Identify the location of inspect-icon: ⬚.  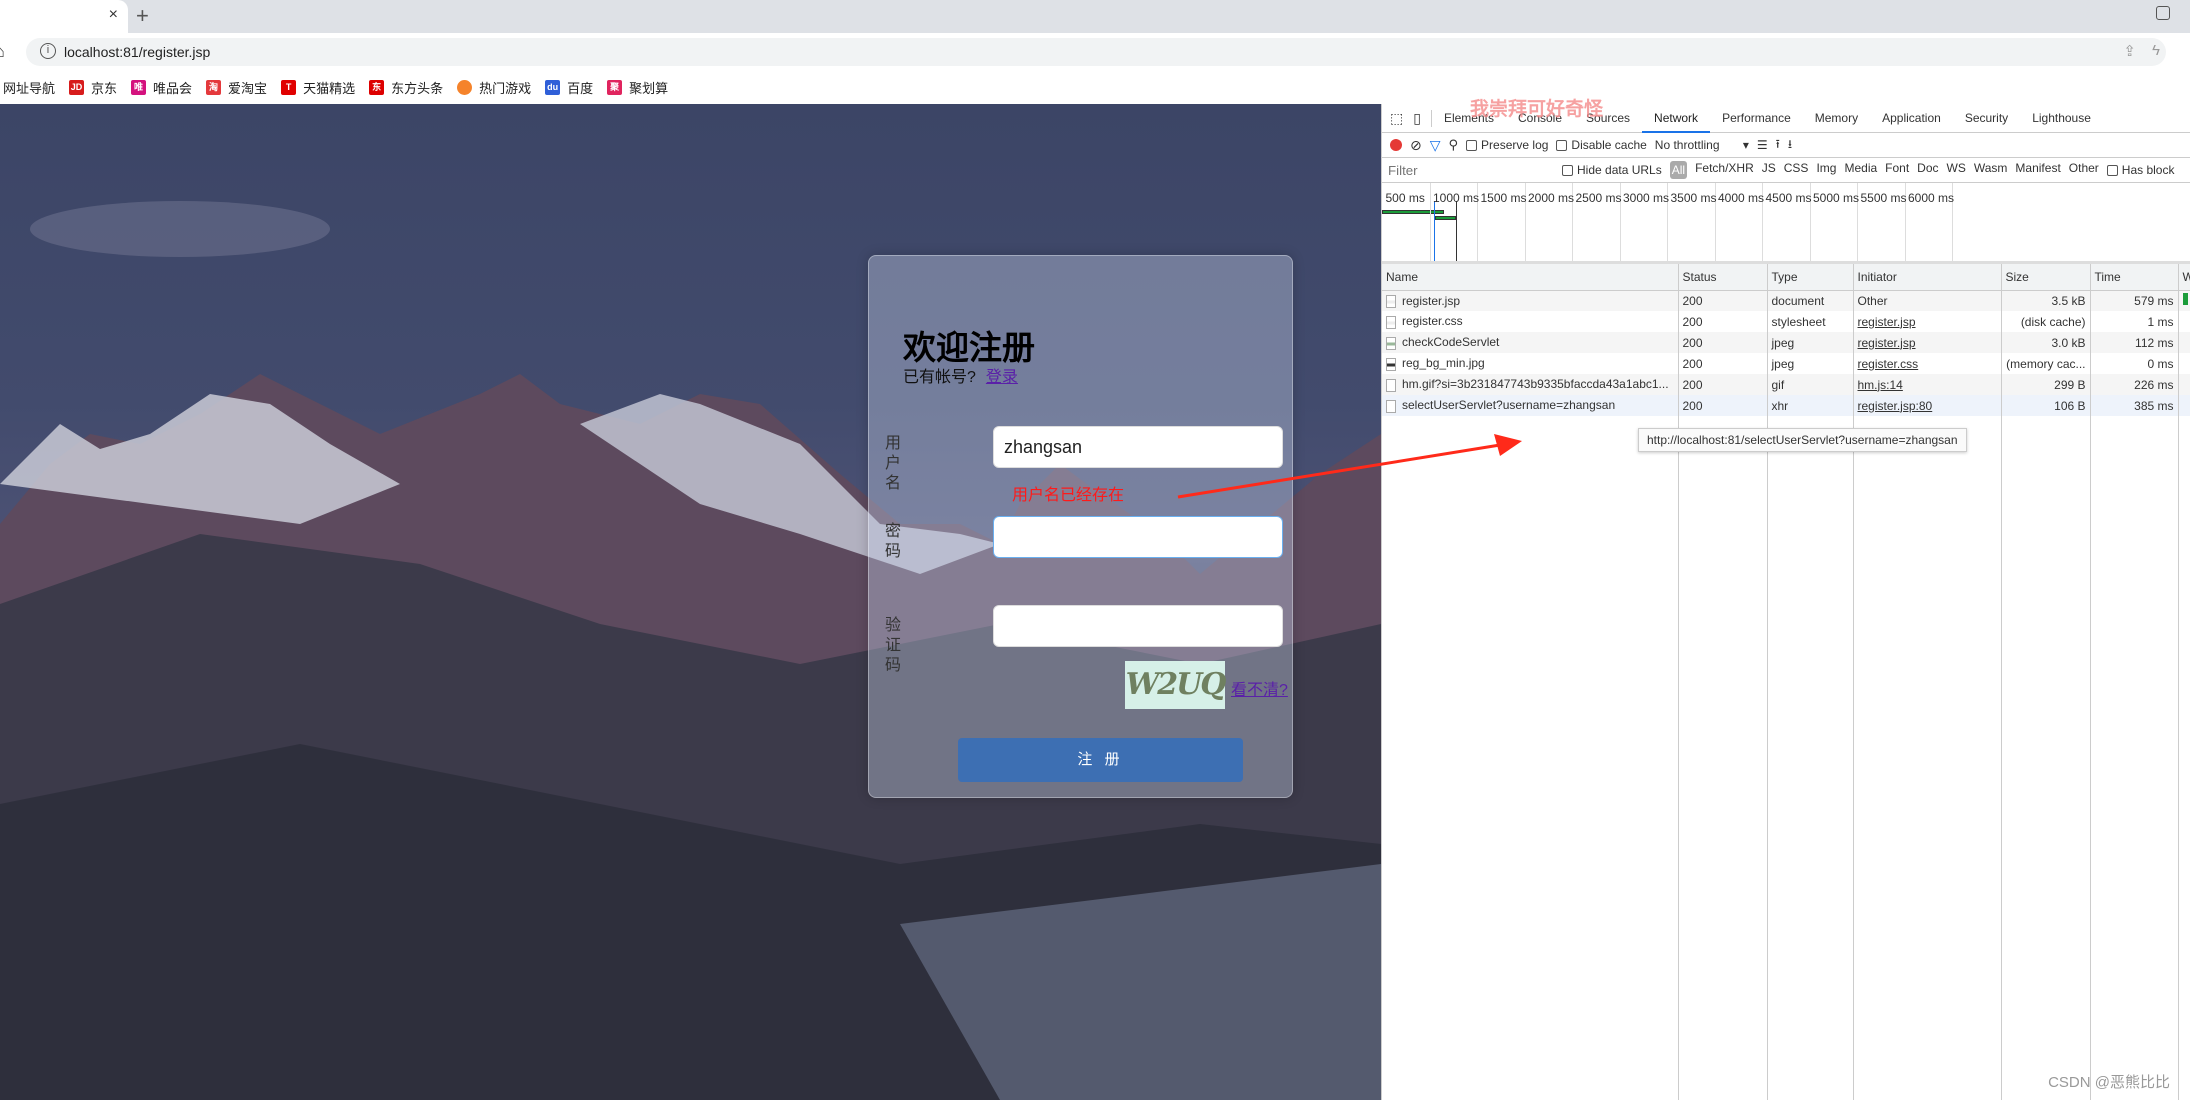
(1395, 118).